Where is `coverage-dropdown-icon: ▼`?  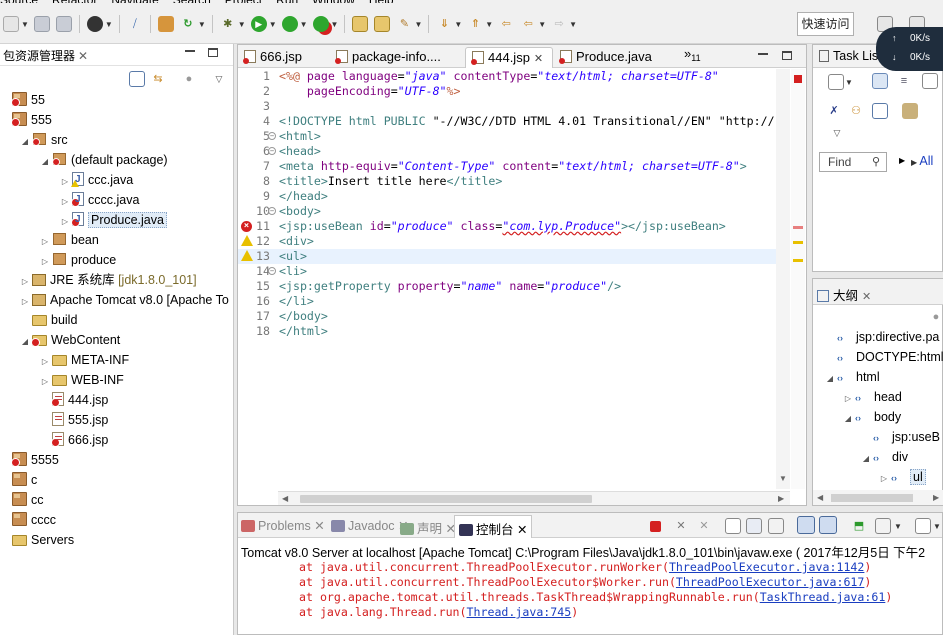
coverage-dropdown-icon: ▼ is located at coordinates (304, 24).